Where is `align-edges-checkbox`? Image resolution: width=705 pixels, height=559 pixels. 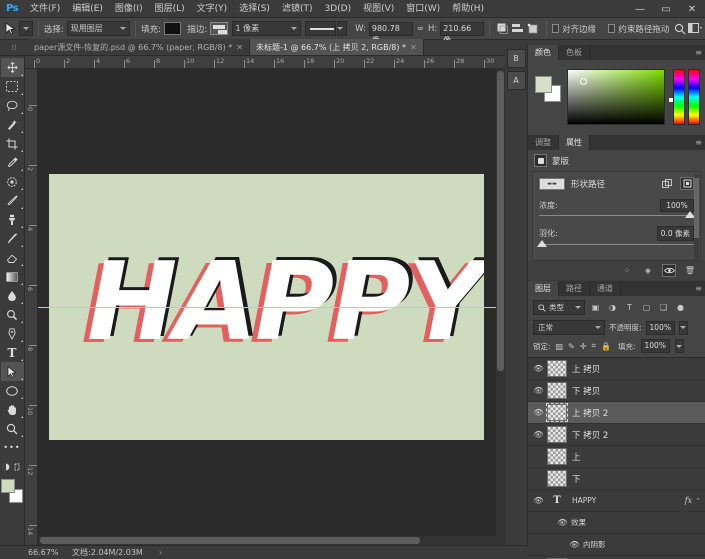
align-edges-checkbox is located at coordinates (555, 28).